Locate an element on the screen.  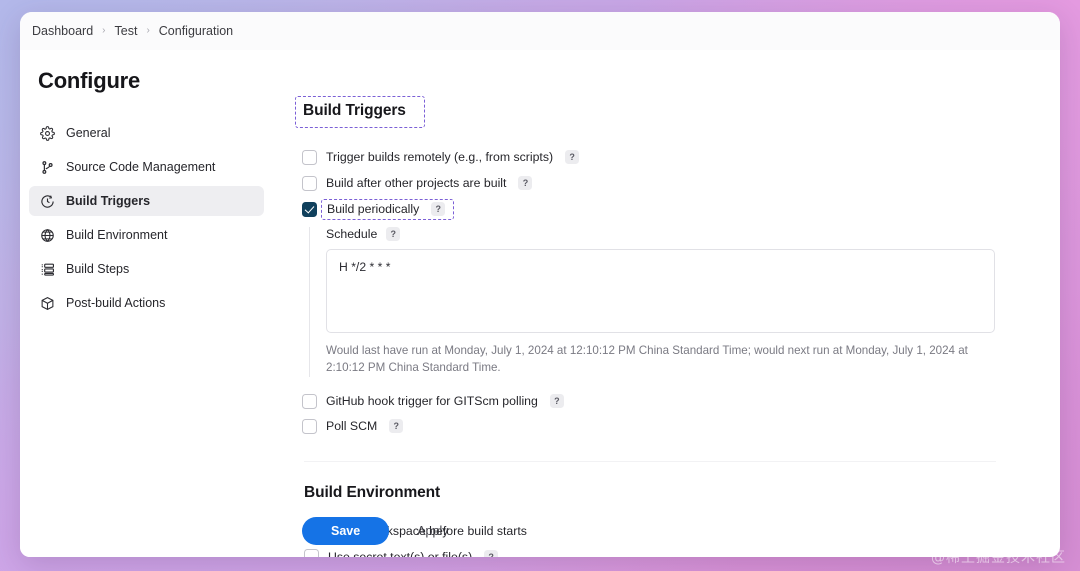
sidebar-item-label: Build Steps is located at coordinates (98, 269).